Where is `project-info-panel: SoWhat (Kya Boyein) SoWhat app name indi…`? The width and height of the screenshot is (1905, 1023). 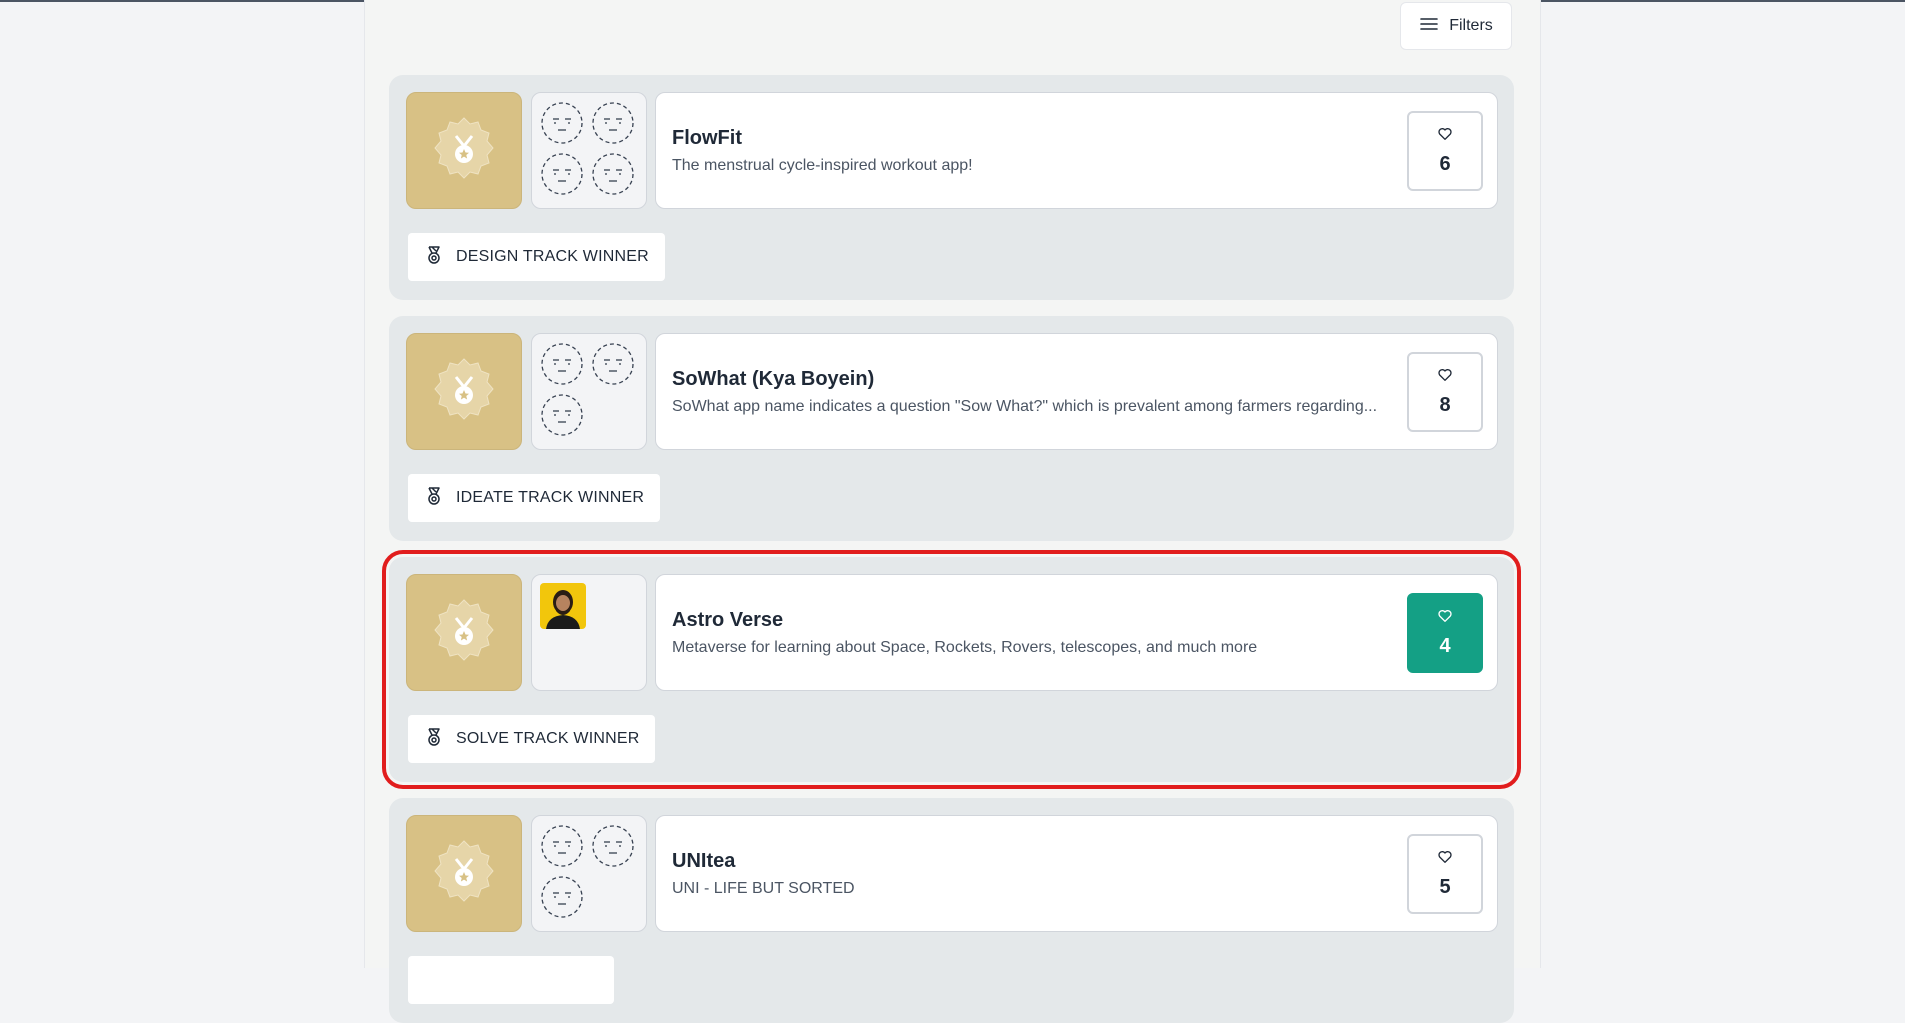
project-info-panel: SoWhat (Kya Boyein) SoWhat app name indi… is located at coordinates (1076, 391).